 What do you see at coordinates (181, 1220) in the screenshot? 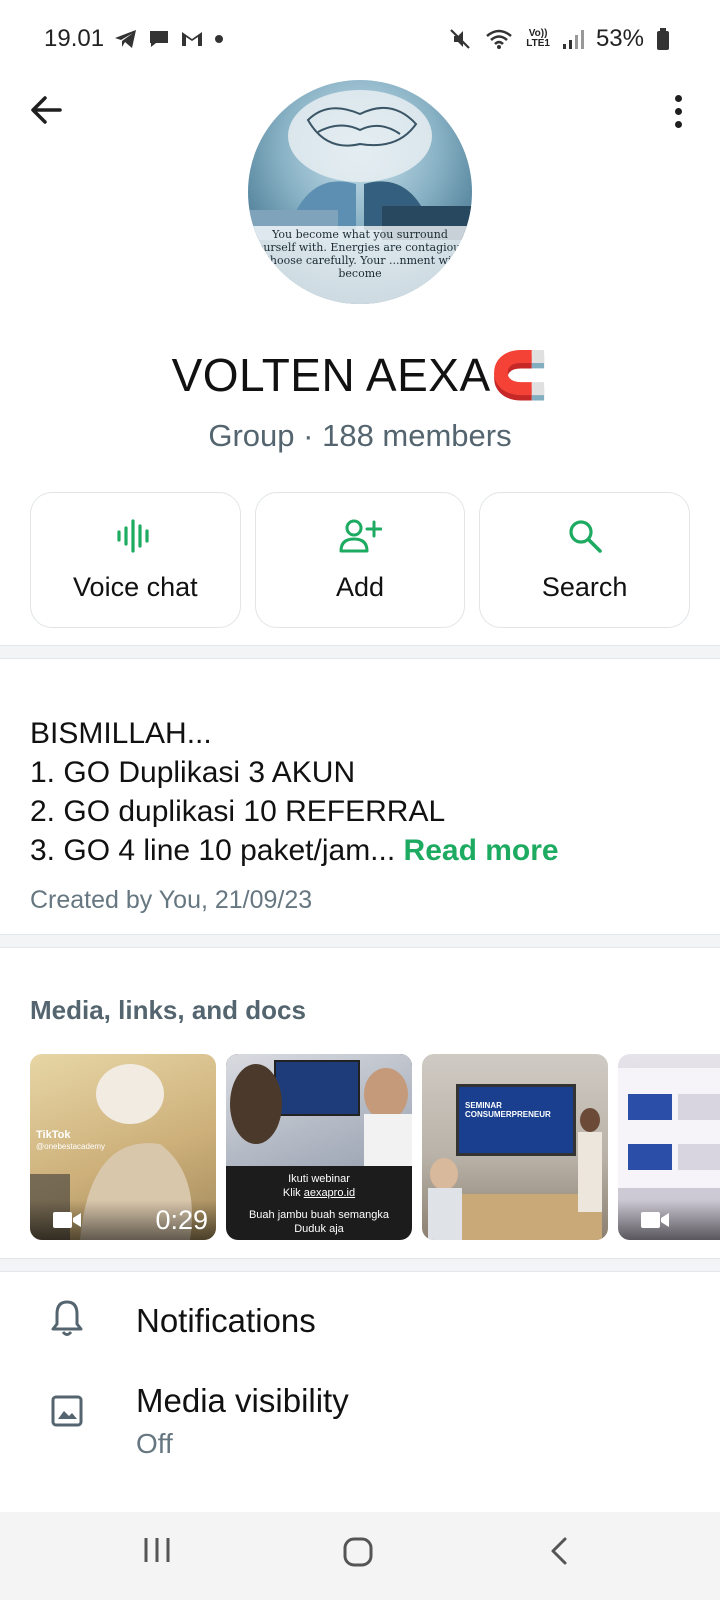
I see `video-duration: 0:29` at bounding box center [181, 1220].